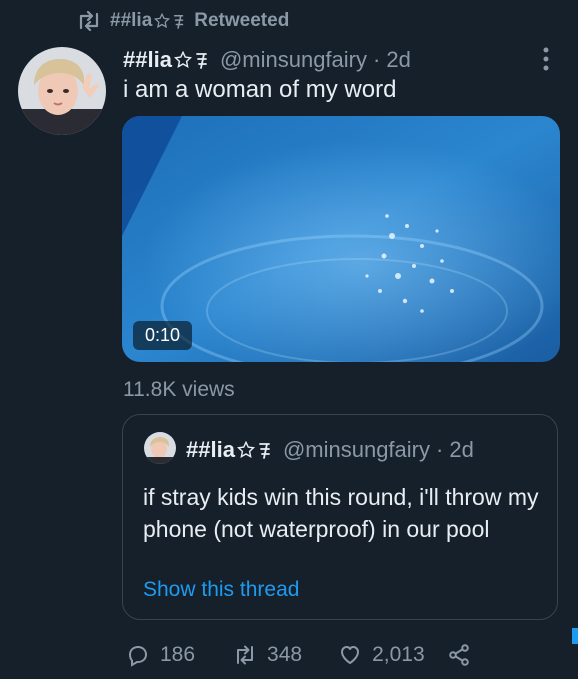 The image size is (578, 679). What do you see at coordinates (461, 449) in the screenshot?
I see `quoted-timestamp: 2d` at bounding box center [461, 449].